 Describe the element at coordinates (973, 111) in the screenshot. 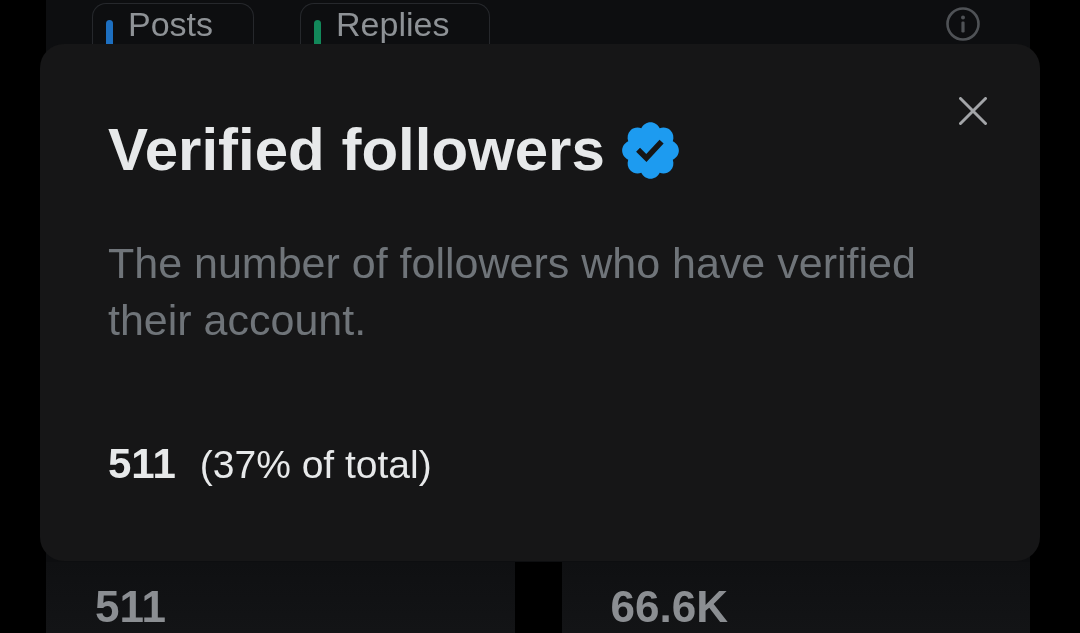

I see `close-icon` at that location.